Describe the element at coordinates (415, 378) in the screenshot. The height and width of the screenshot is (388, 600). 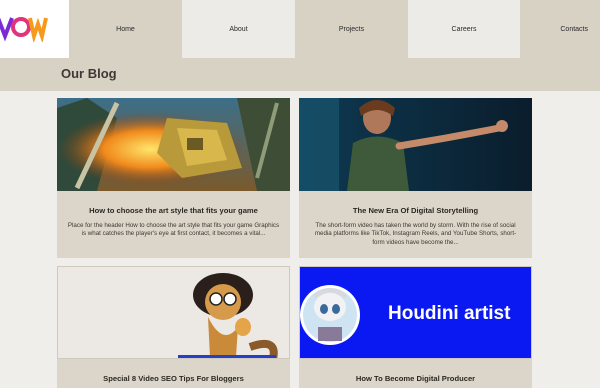
I see `post-title: How To Become Digital Producer` at that location.